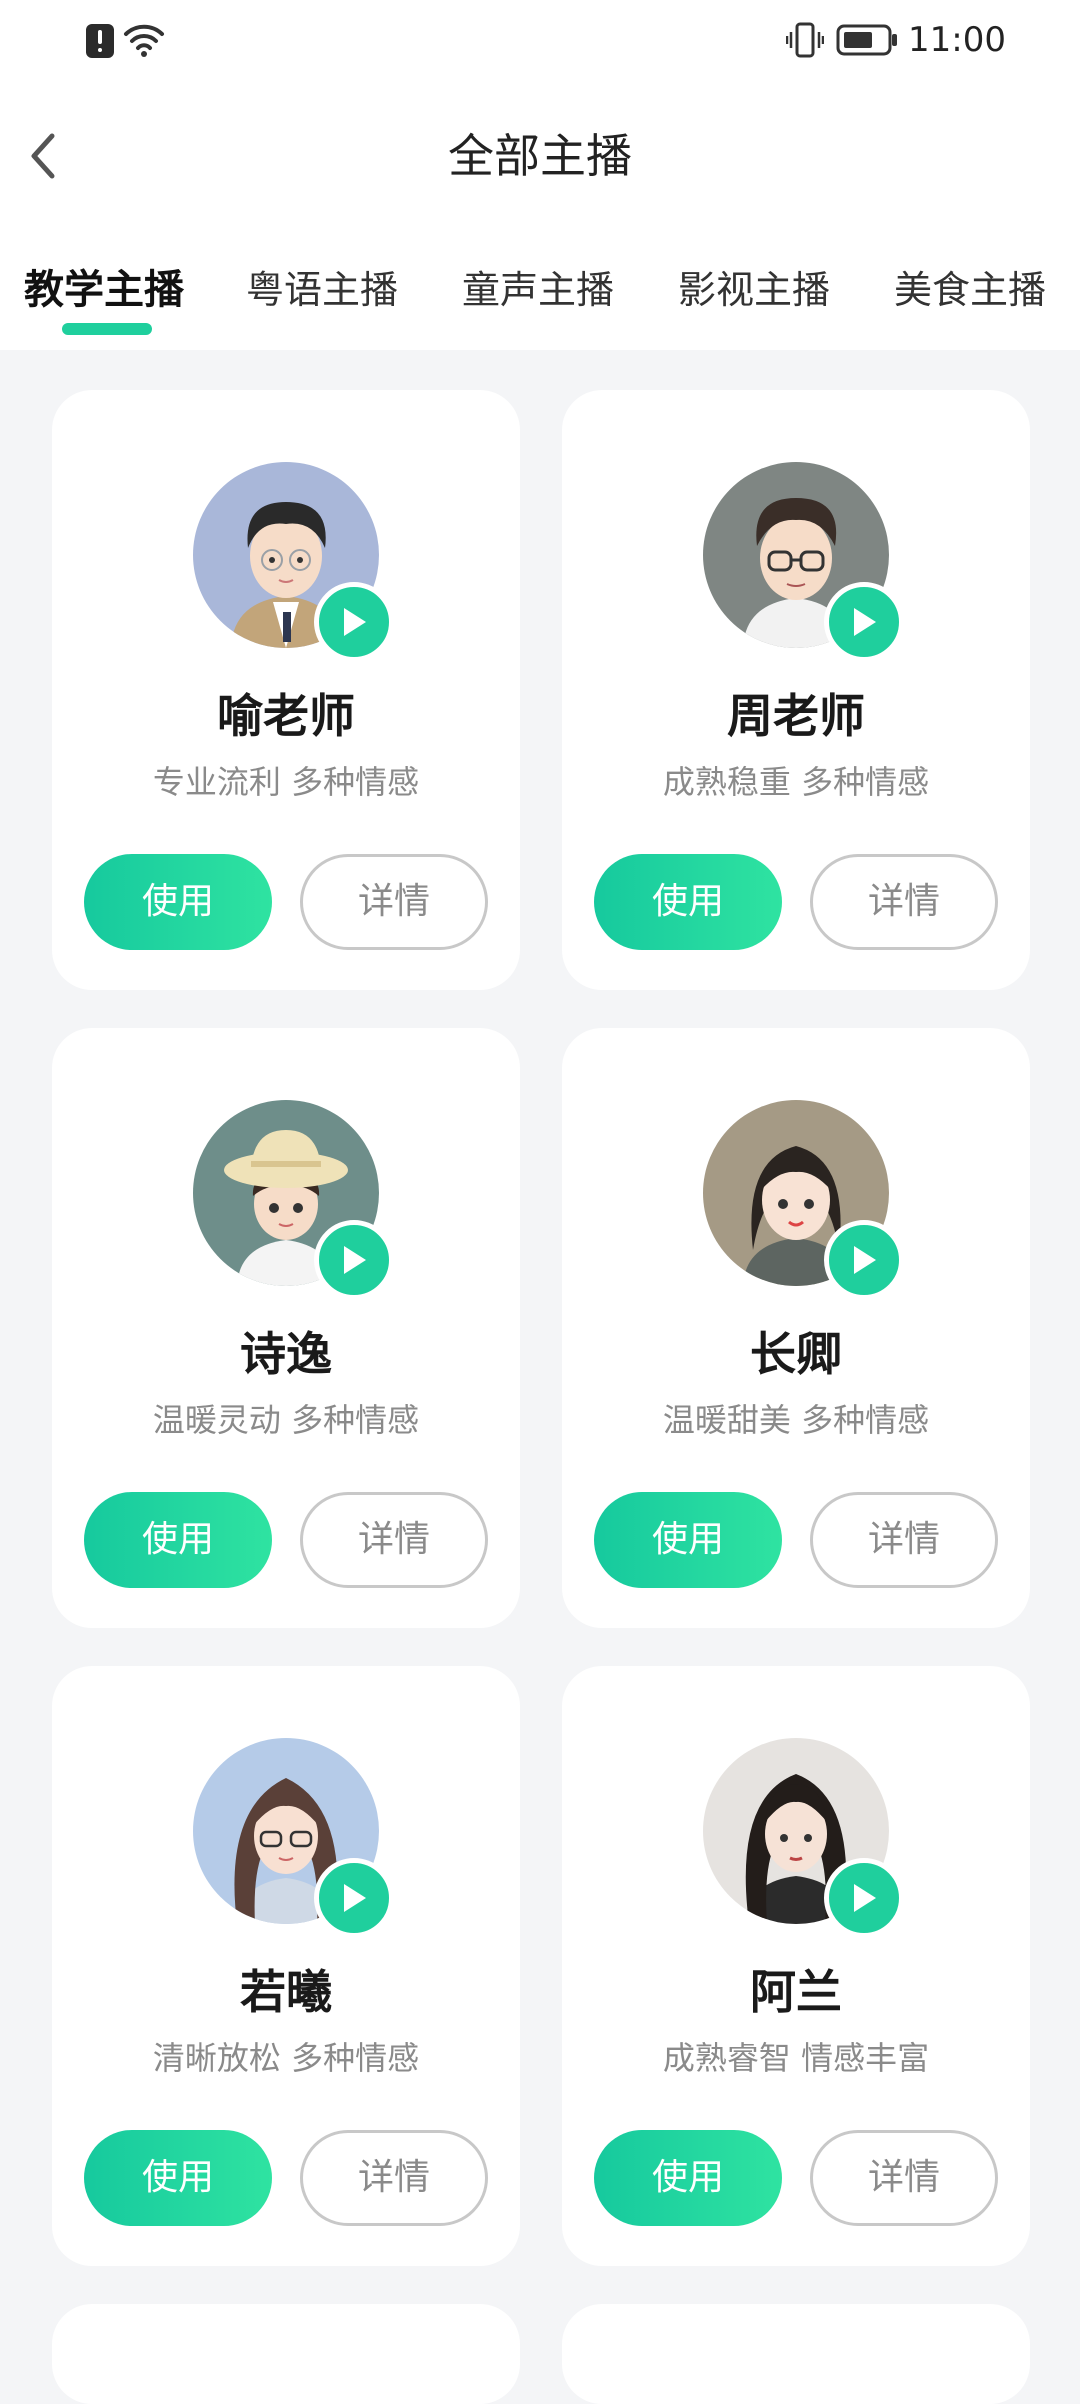 Image resolution: width=1080 pixels, height=2404 pixels. I want to click on status-bar: 11:00, so click(540, 40).